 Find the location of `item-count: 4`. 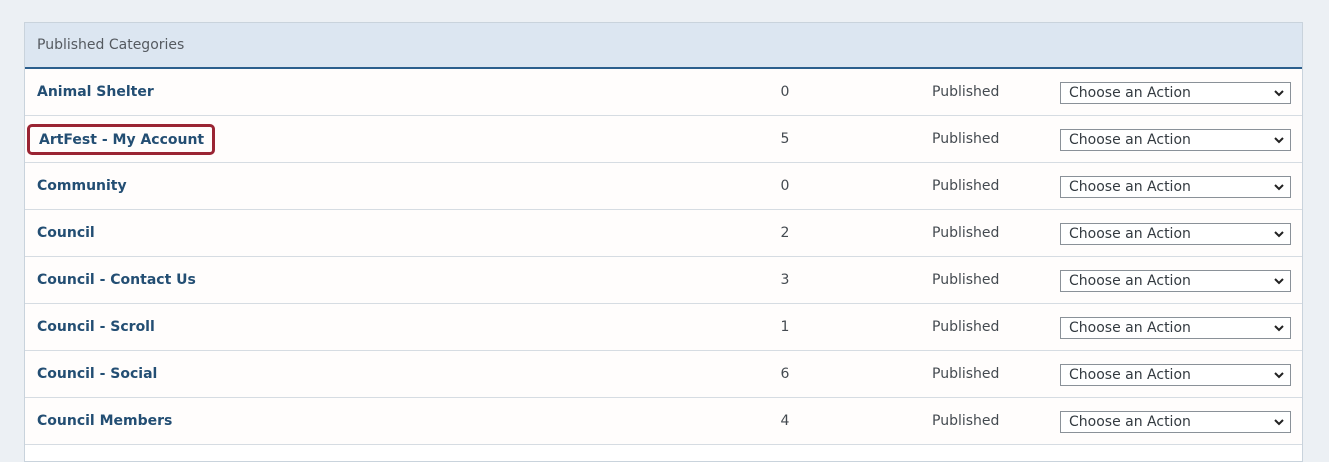

item-count: 4 is located at coordinates (785, 421).